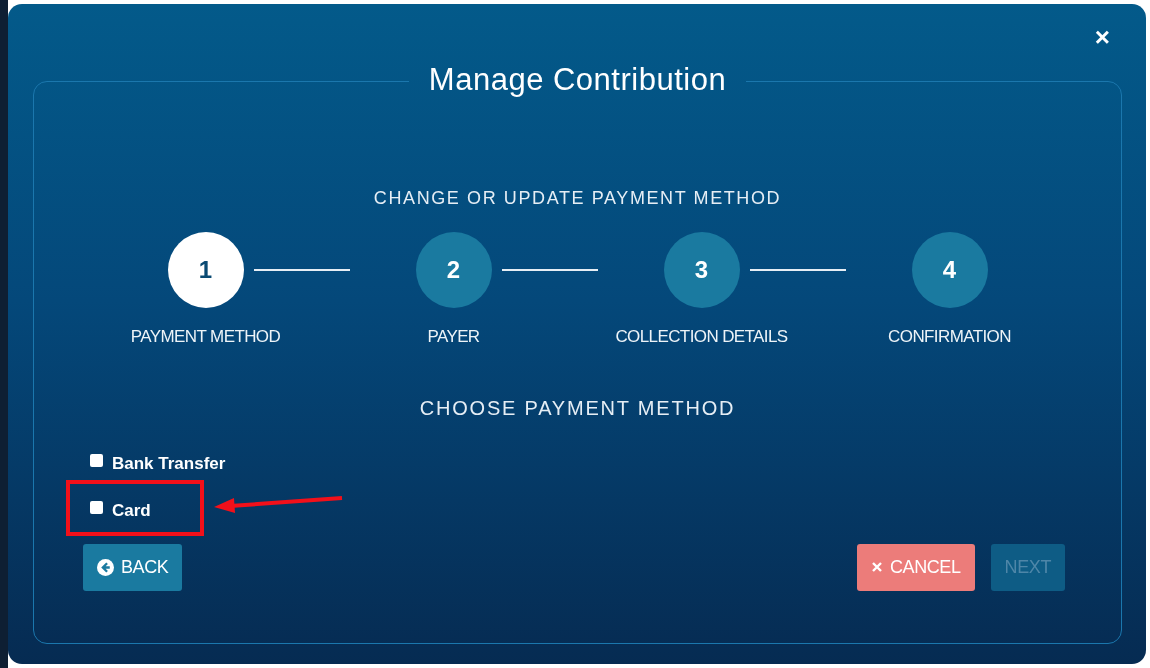 Image resolution: width=1150 pixels, height=668 pixels. I want to click on section-title: CHOOSE PAYMENT METHOD, so click(577, 408).